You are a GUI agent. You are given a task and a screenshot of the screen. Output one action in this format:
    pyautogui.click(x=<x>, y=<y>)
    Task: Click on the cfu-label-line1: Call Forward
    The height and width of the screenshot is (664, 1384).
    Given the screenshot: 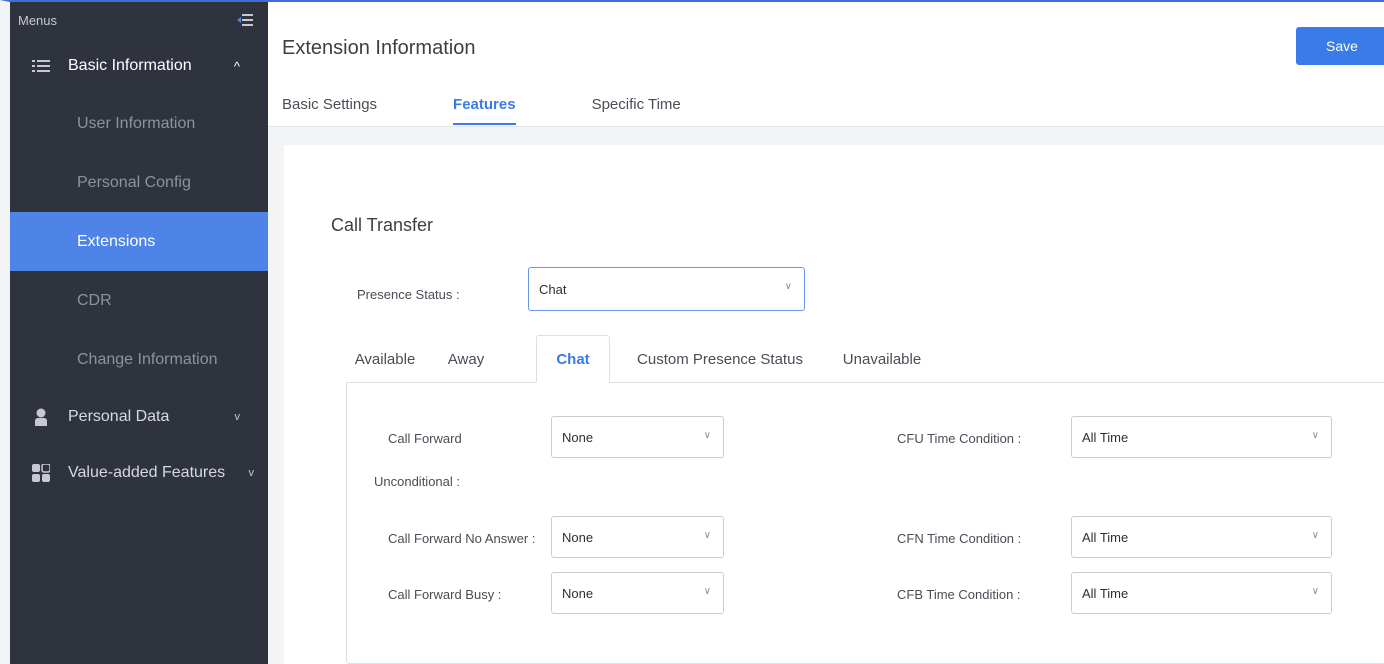 What is the action you would take?
    pyautogui.click(x=425, y=438)
    